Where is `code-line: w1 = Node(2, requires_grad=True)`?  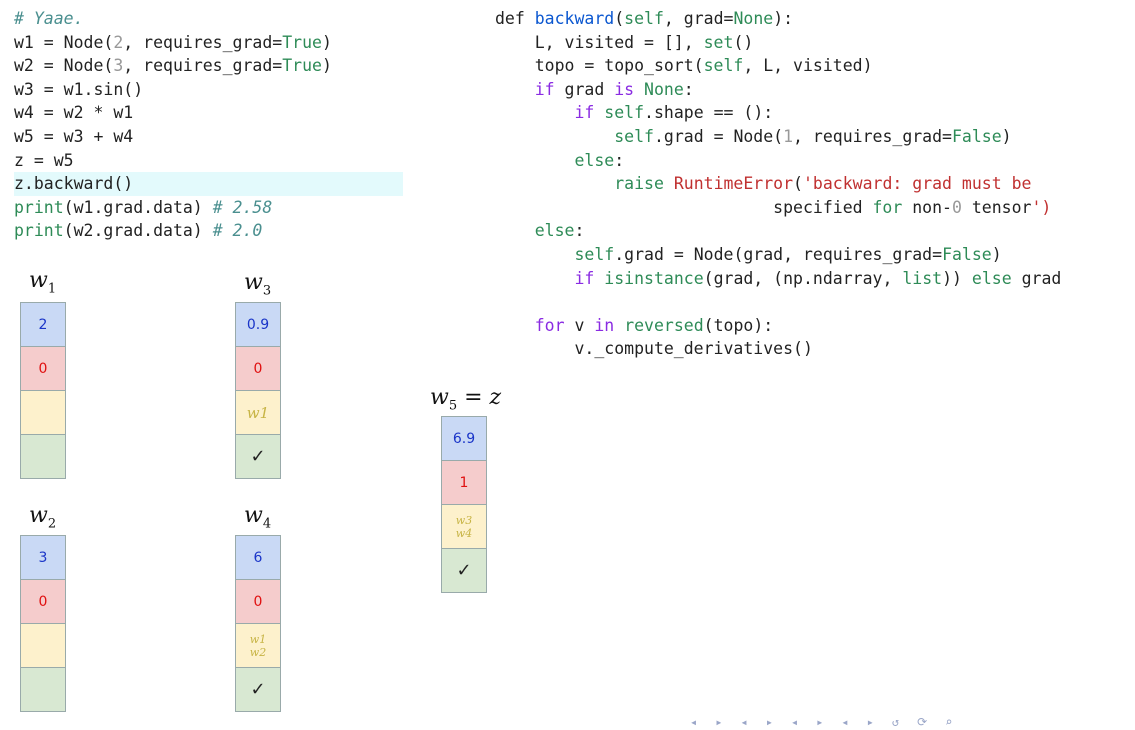
code-line: w1 = Node(2, requires_grad=True) is located at coordinates (173, 42).